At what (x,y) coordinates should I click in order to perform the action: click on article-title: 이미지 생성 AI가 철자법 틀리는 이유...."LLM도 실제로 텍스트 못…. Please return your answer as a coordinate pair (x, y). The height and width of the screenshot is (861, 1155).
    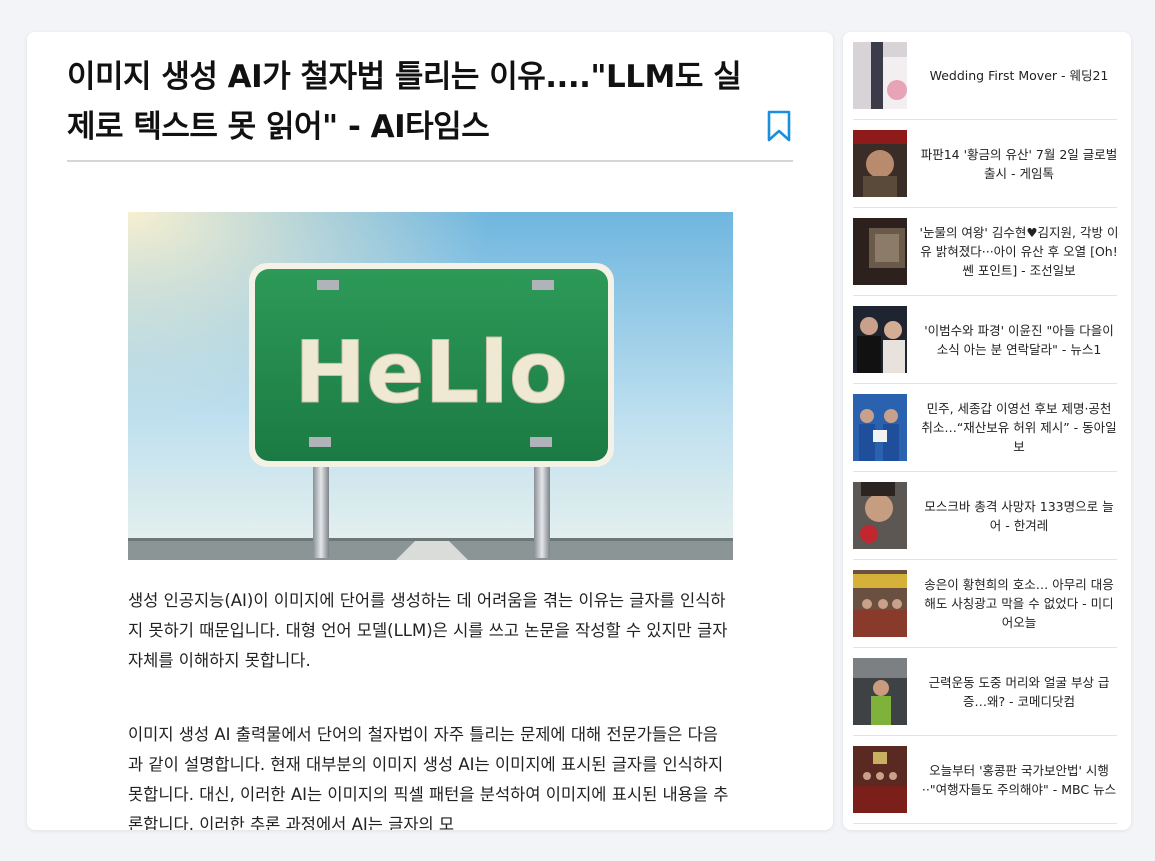
    Looking at the image, I should click on (404, 102).